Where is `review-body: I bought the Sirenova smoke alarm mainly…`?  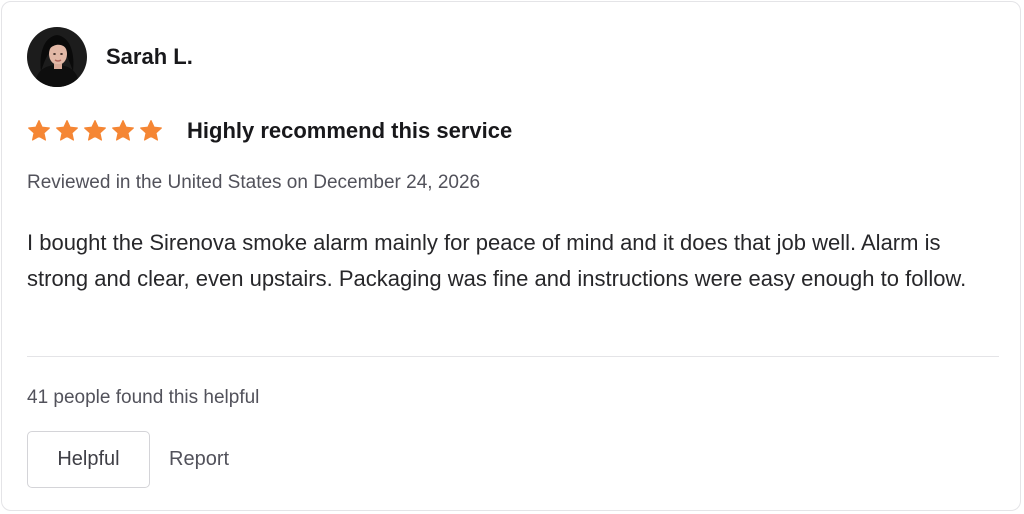 review-body: I bought the Sirenova smoke alarm mainly… is located at coordinates (497, 260).